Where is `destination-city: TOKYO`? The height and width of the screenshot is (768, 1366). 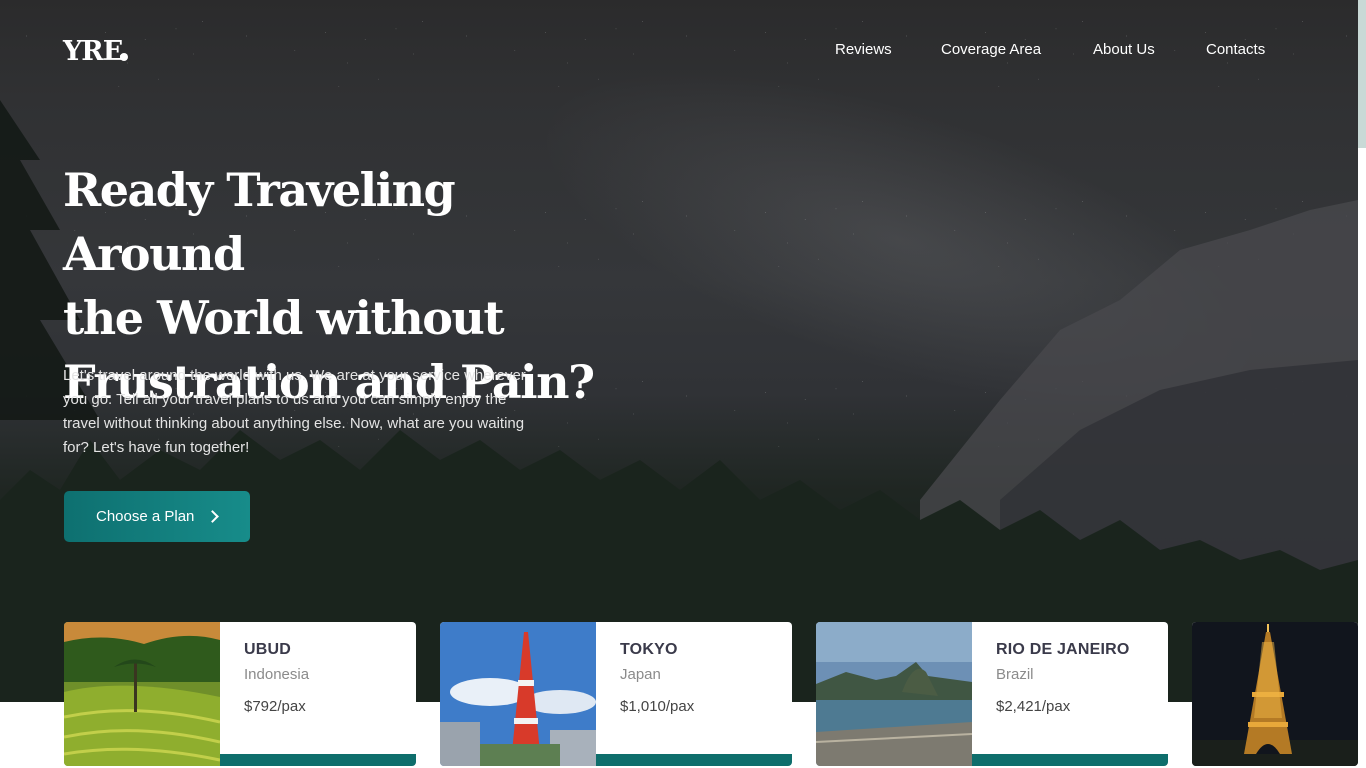 destination-city: TOKYO is located at coordinates (649, 649).